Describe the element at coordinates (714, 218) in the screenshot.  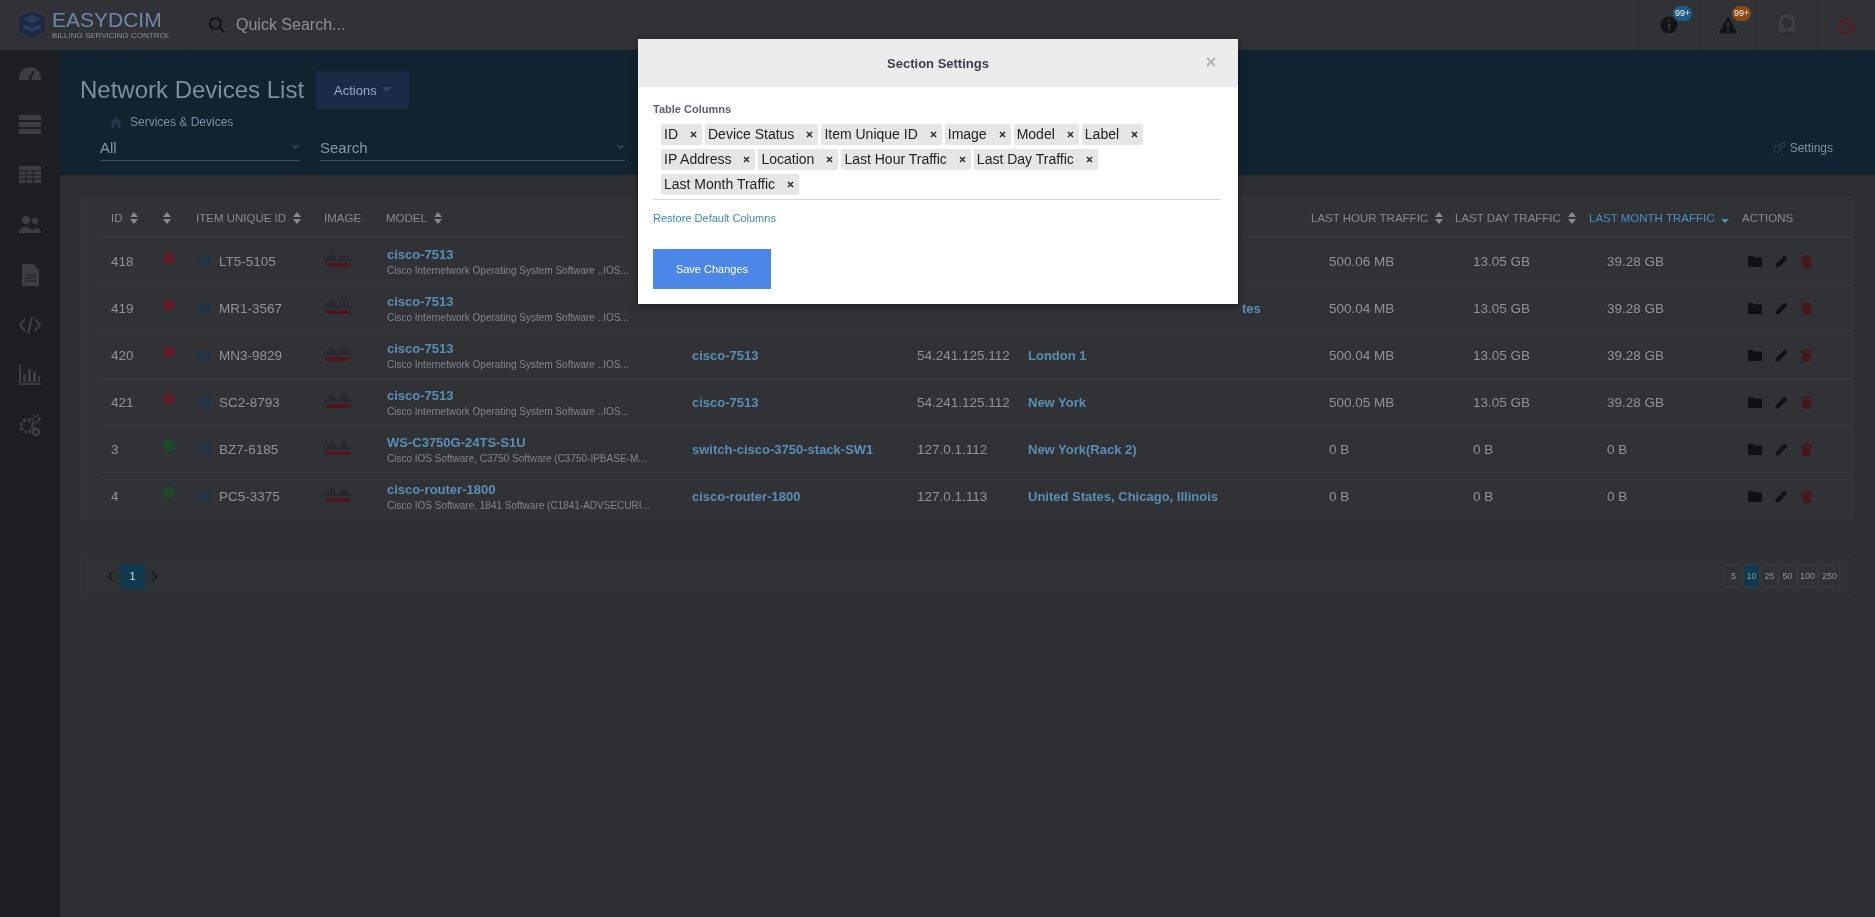
I see `restore-defaults-link: Restore Default Columns` at that location.